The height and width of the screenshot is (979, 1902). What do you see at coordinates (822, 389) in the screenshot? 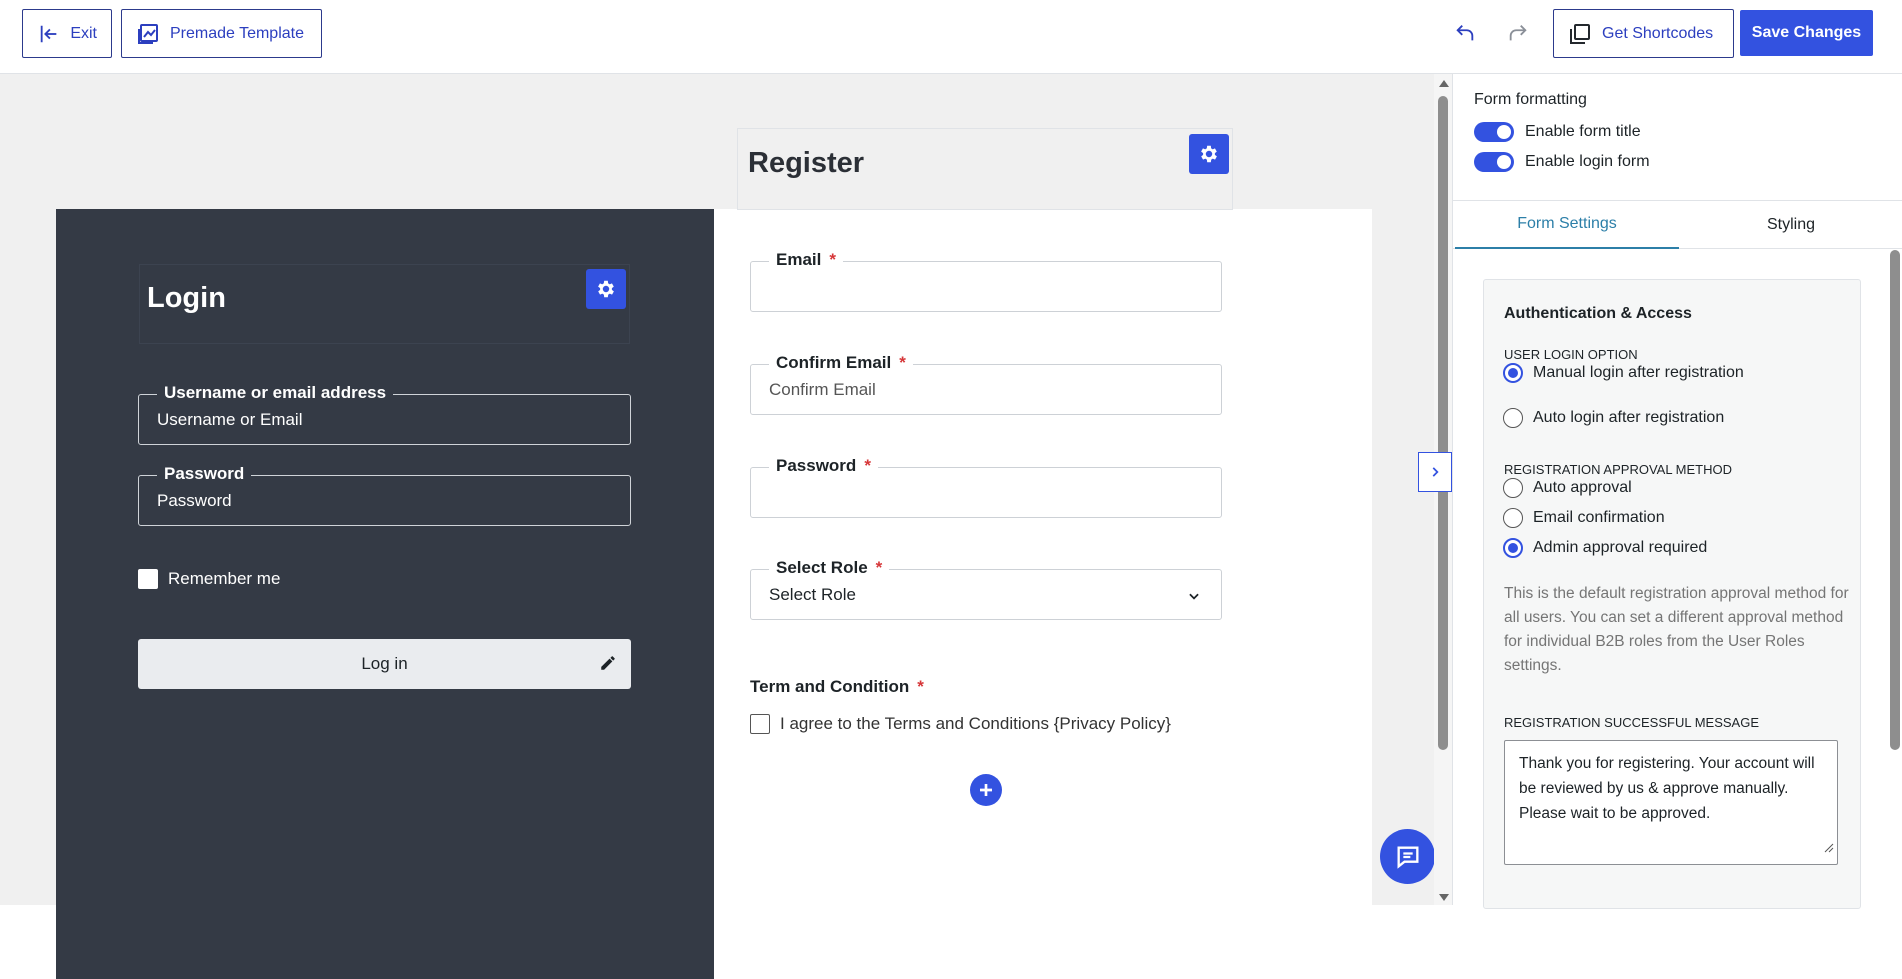
I see `confirm-email-placeholder: Confirm Email` at bounding box center [822, 389].